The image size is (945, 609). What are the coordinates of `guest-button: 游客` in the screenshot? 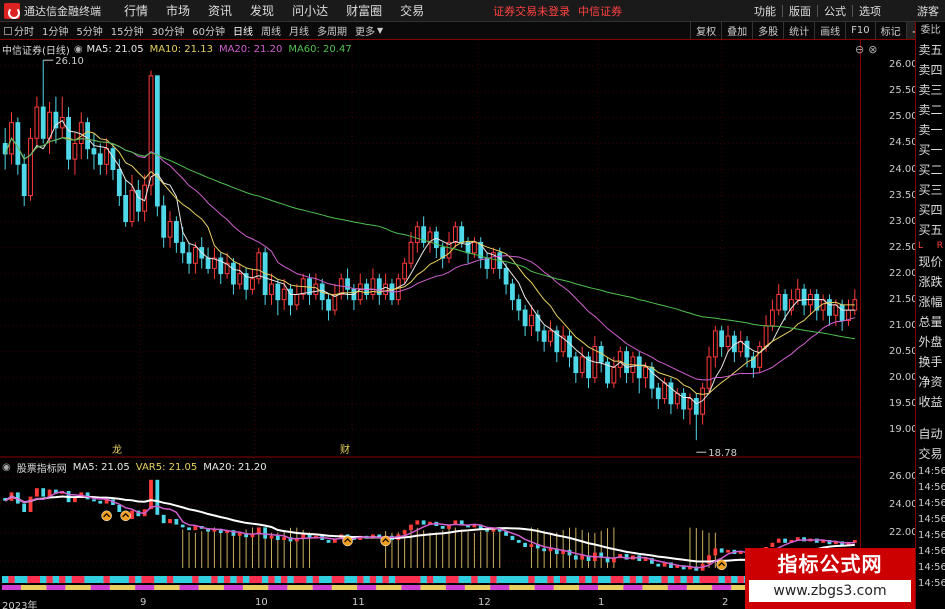 It's located at (928, 11).